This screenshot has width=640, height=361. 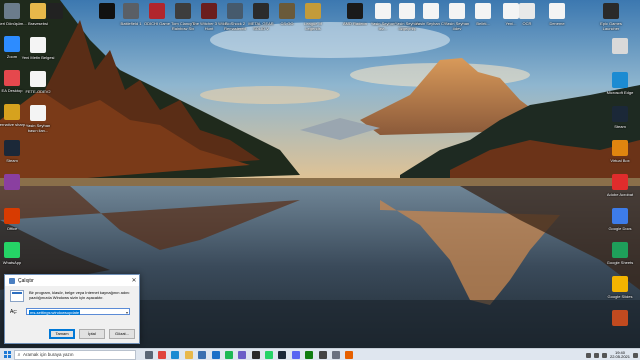 I want to click on notification-icon, so click(x=635, y=355).